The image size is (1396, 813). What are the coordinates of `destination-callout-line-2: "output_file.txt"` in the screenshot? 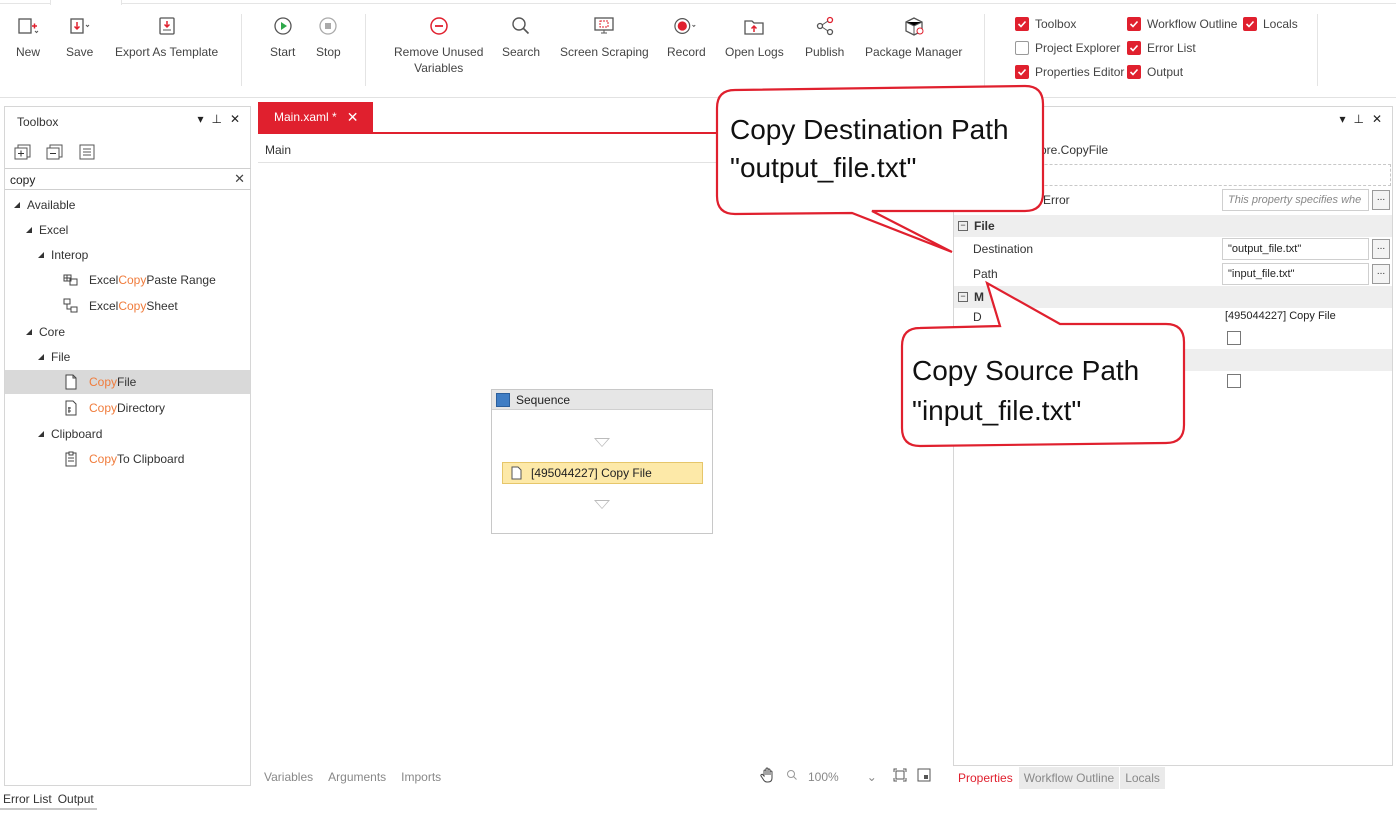 It's located at (823, 167).